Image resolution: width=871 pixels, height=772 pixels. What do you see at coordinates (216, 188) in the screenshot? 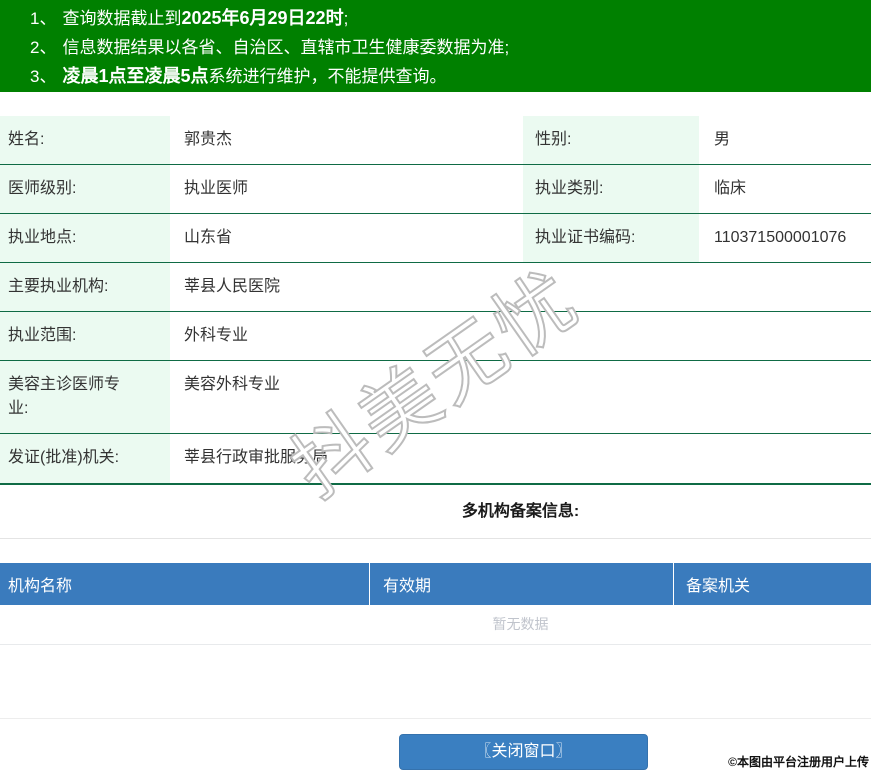
I see `field-value-doctor-level: 执业医师` at bounding box center [216, 188].